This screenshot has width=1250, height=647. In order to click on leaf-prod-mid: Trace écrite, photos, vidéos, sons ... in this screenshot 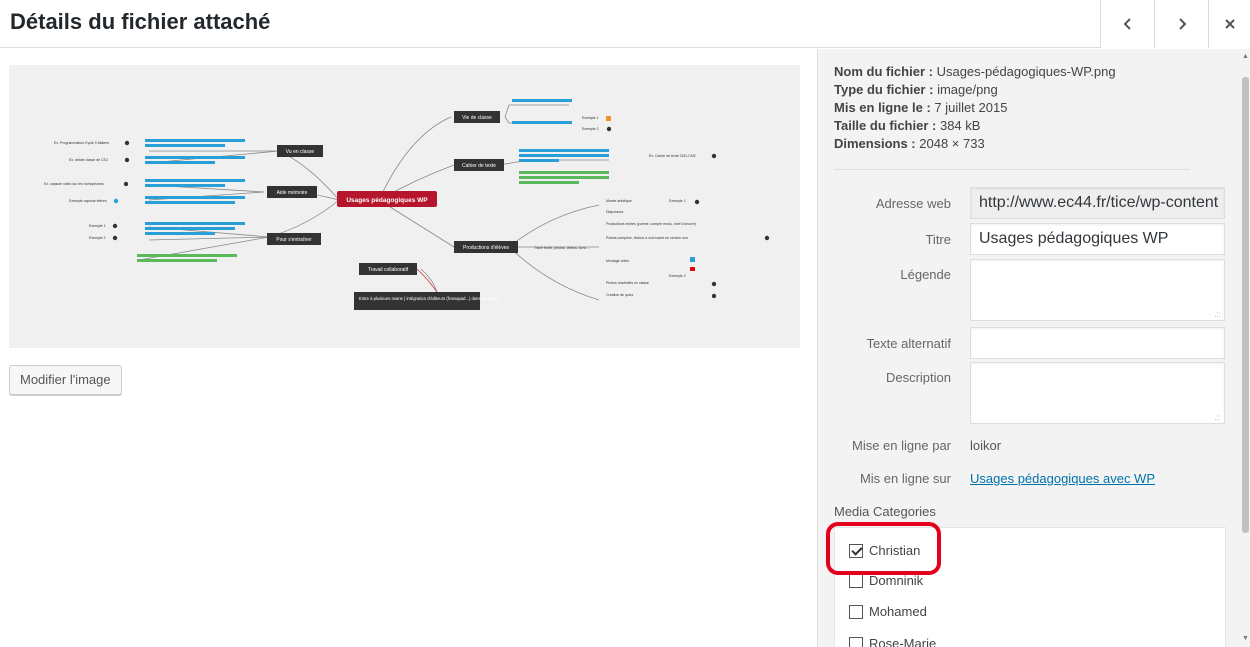, I will do `click(562, 248)`.